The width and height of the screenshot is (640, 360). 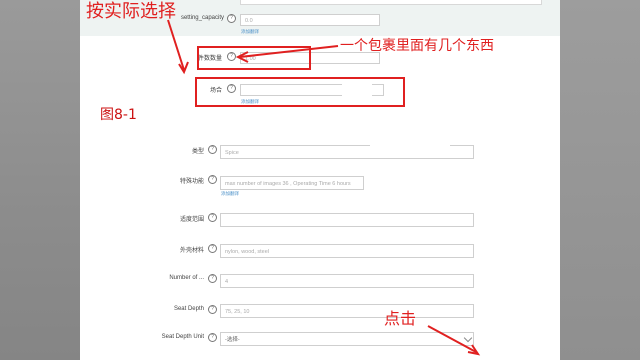 What do you see at coordinates (452, 339) in the screenshot?
I see `arrow-click` at bounding box center [452, 339].